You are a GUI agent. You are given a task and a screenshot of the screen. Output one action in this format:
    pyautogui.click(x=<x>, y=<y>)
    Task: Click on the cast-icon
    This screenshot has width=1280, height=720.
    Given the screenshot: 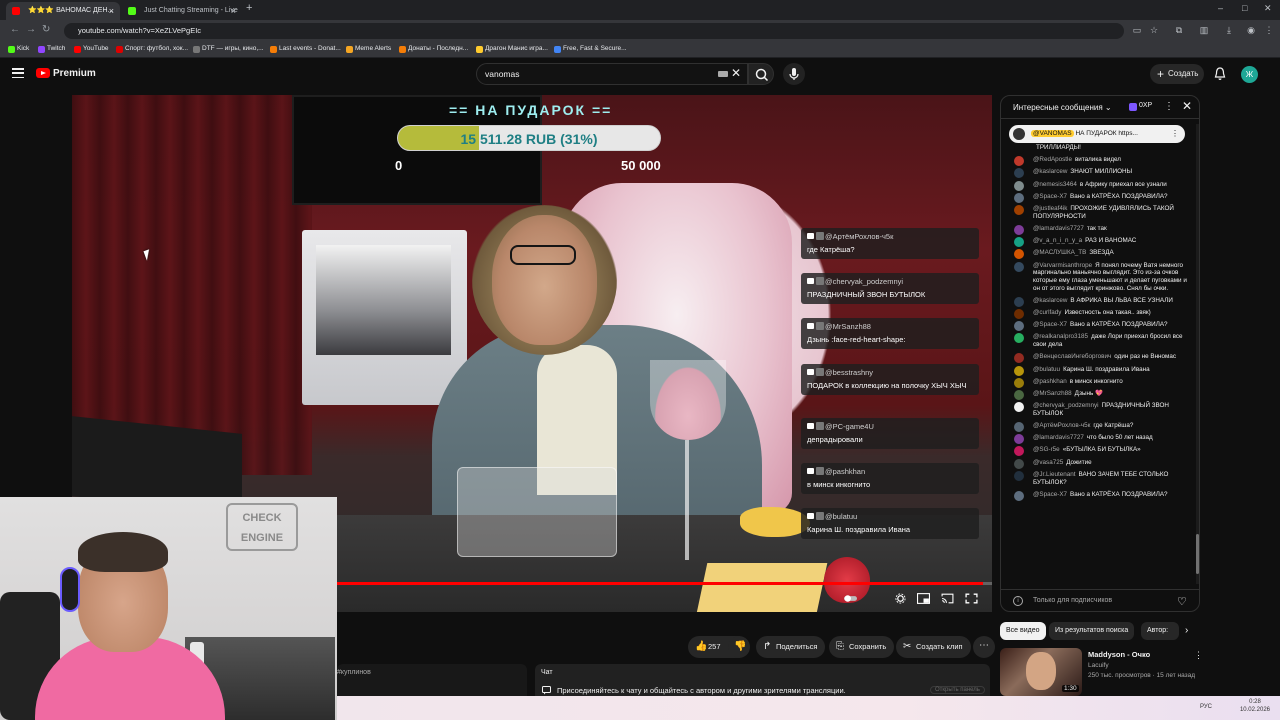 What is the action you would take?
    pyautogui.click(x=947, y=598)
    